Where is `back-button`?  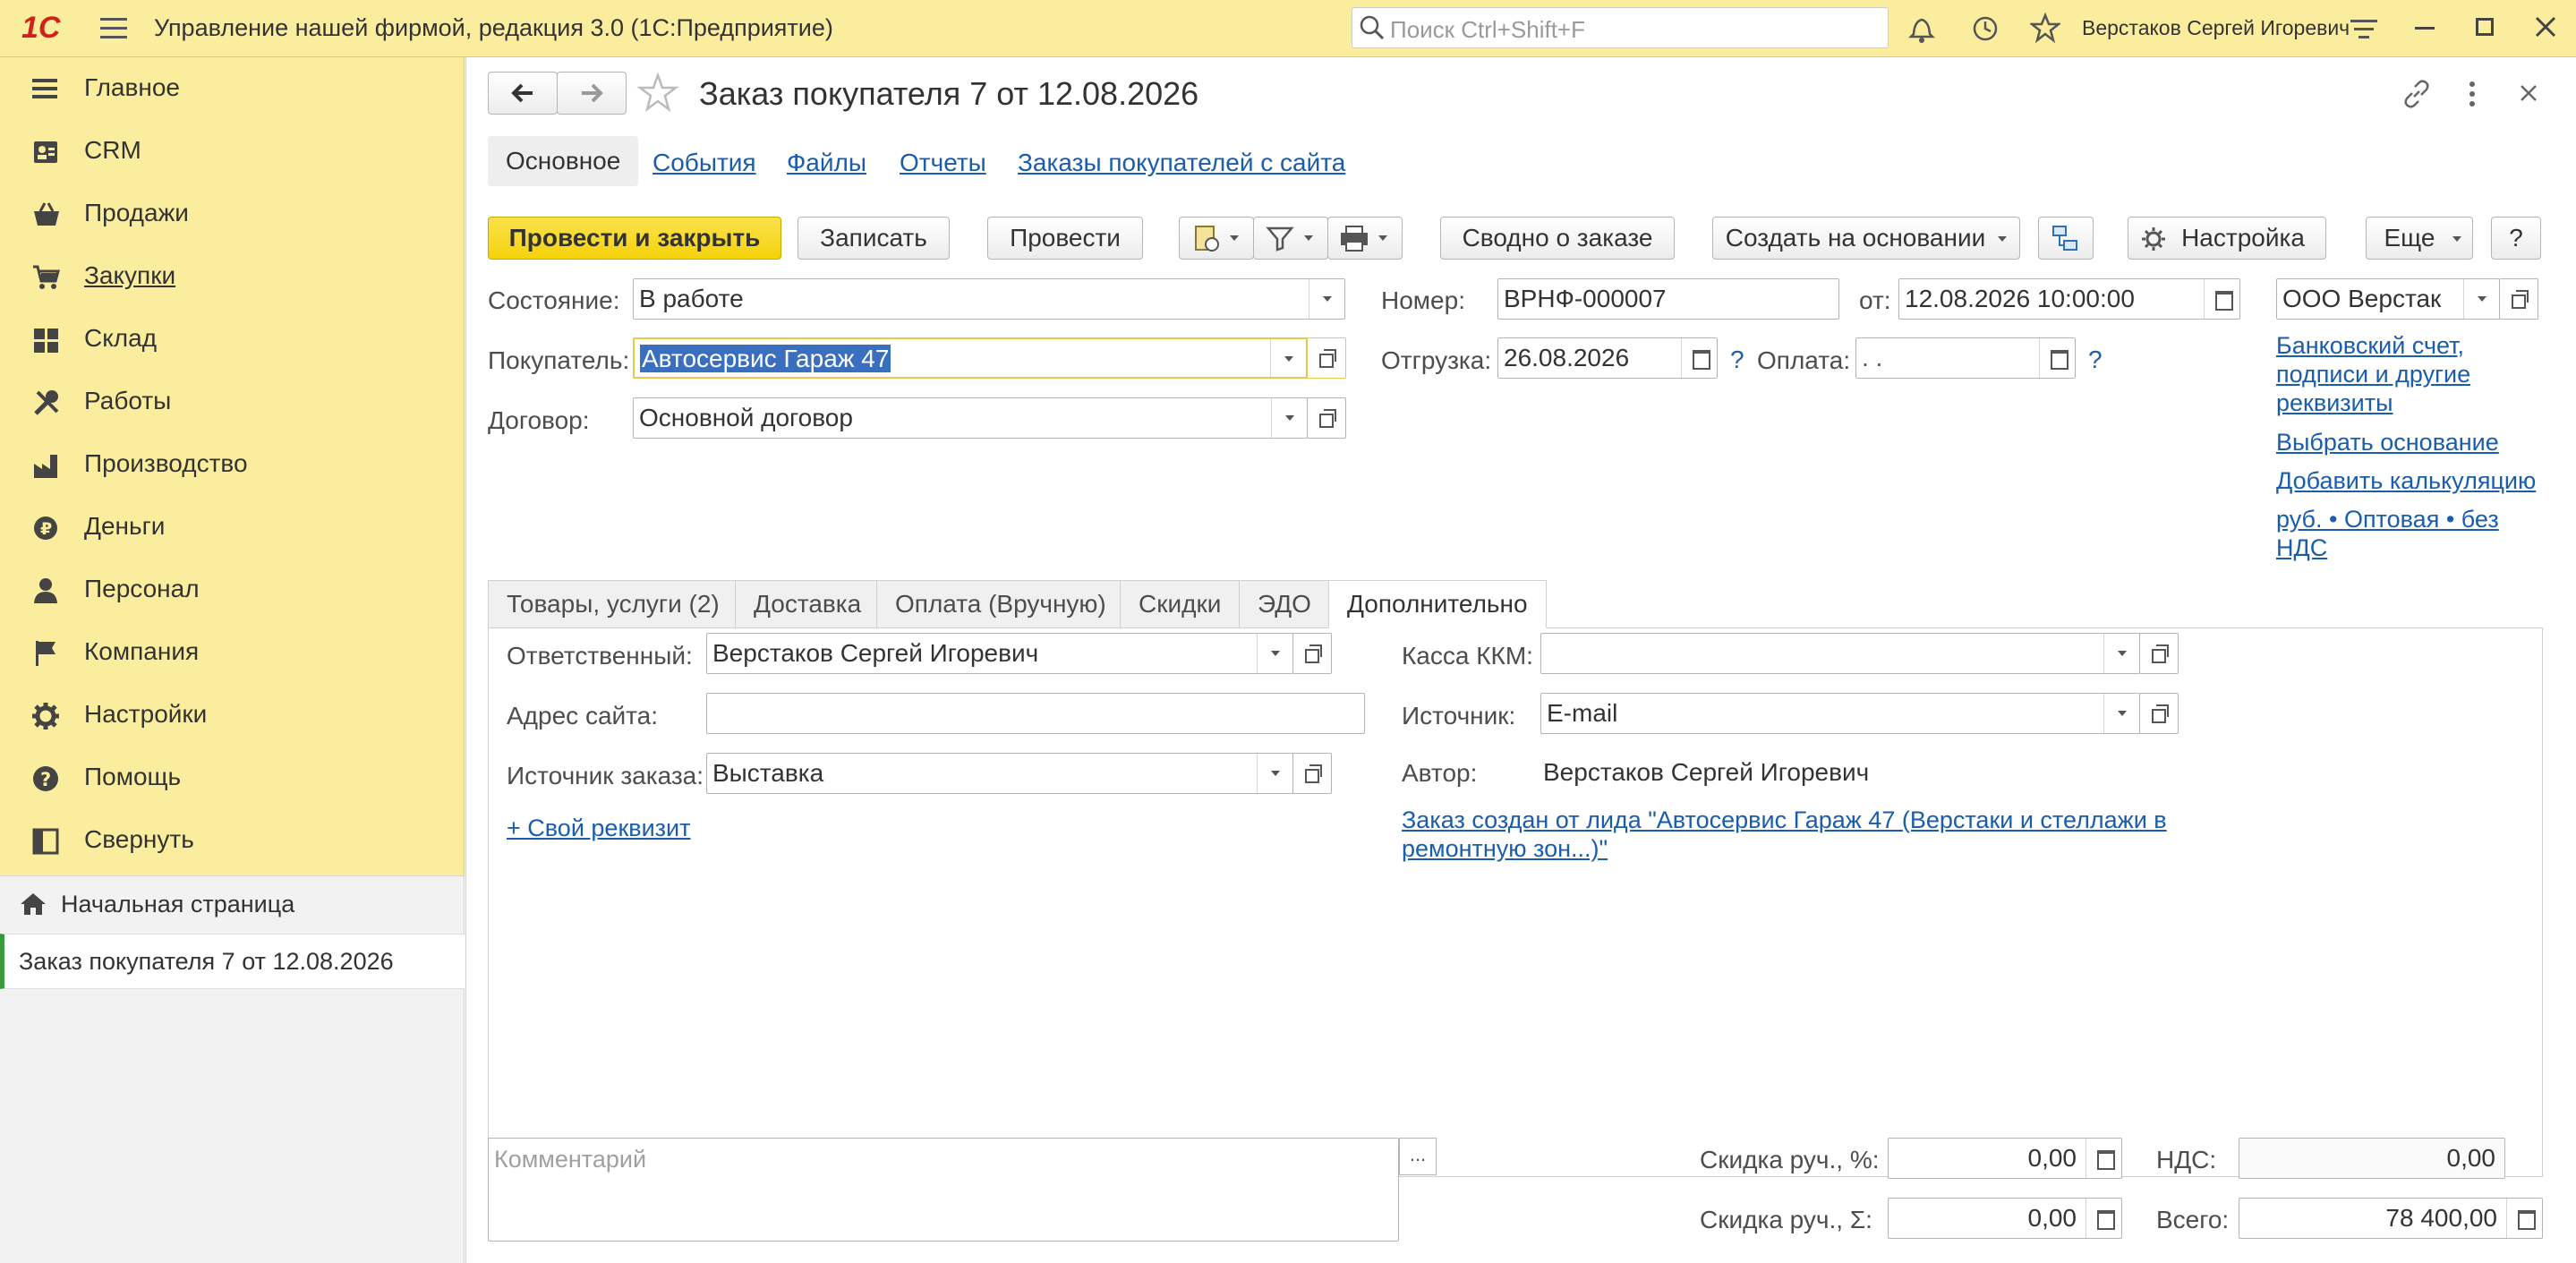 back-button is located at coordinates (523, 94).